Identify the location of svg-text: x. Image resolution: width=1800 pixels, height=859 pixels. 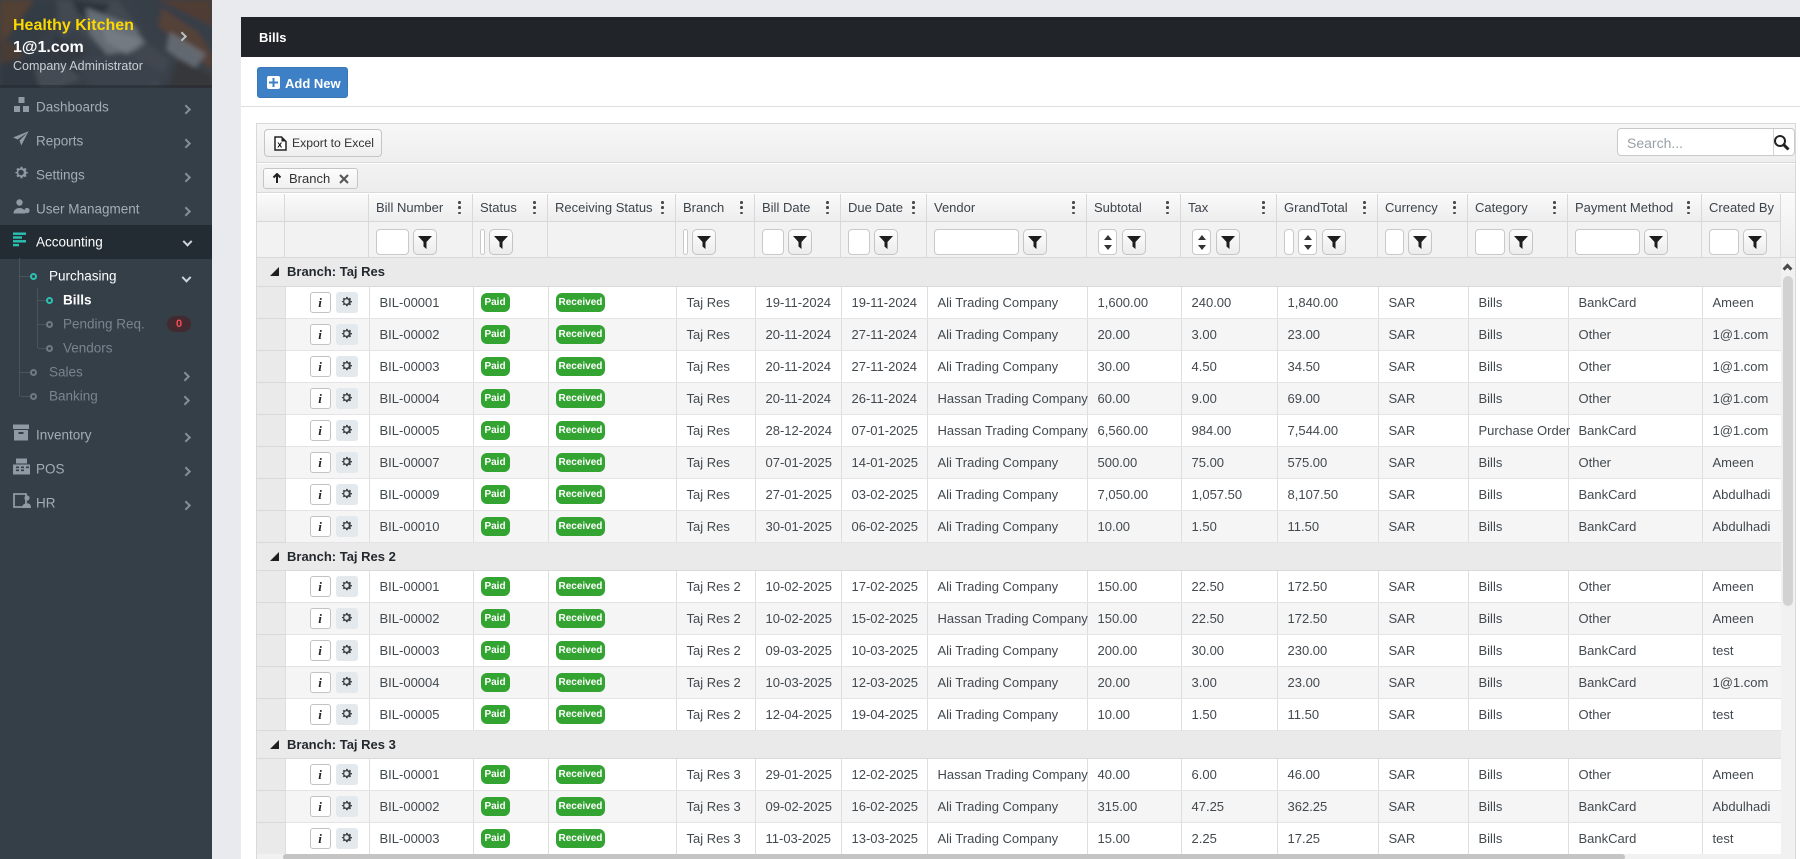
(279, 145).